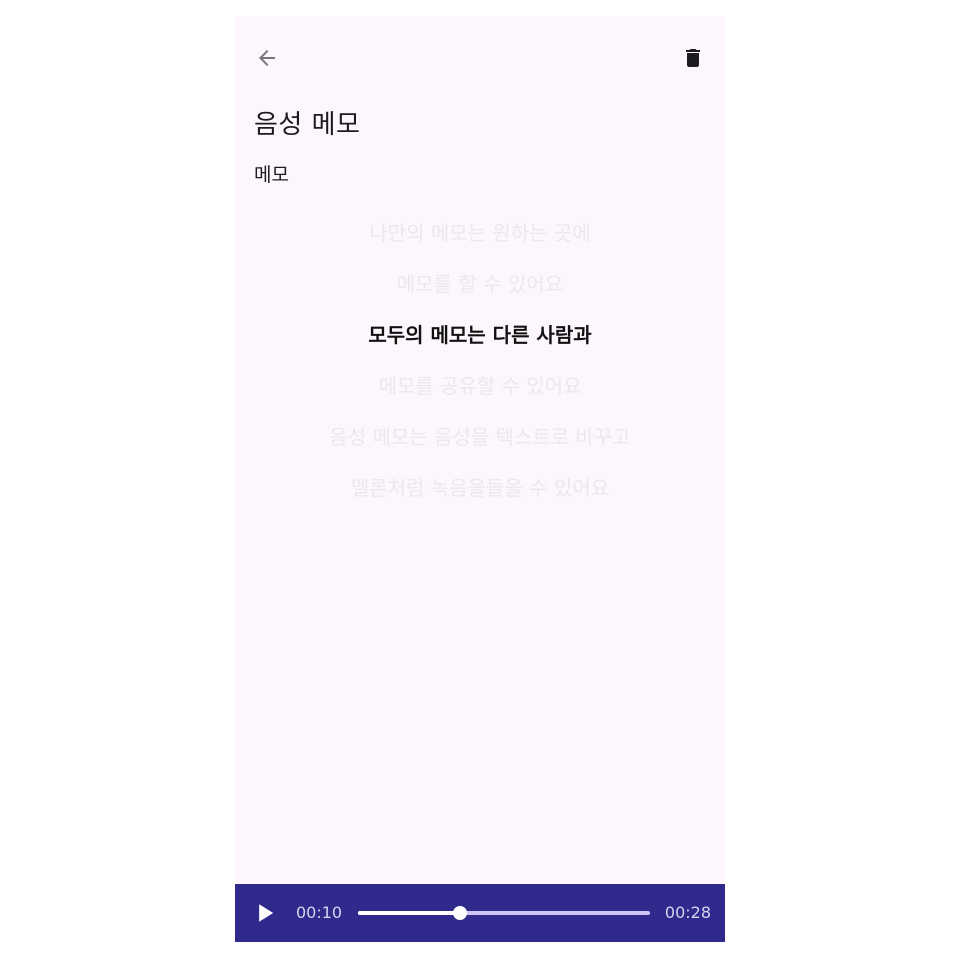 The height and width of the screenshot is (960, 960). What do you see at coordinates (271, 175) in the screenshot?
I see `memo-section-label: 메모` at bounding box center [271, 175].